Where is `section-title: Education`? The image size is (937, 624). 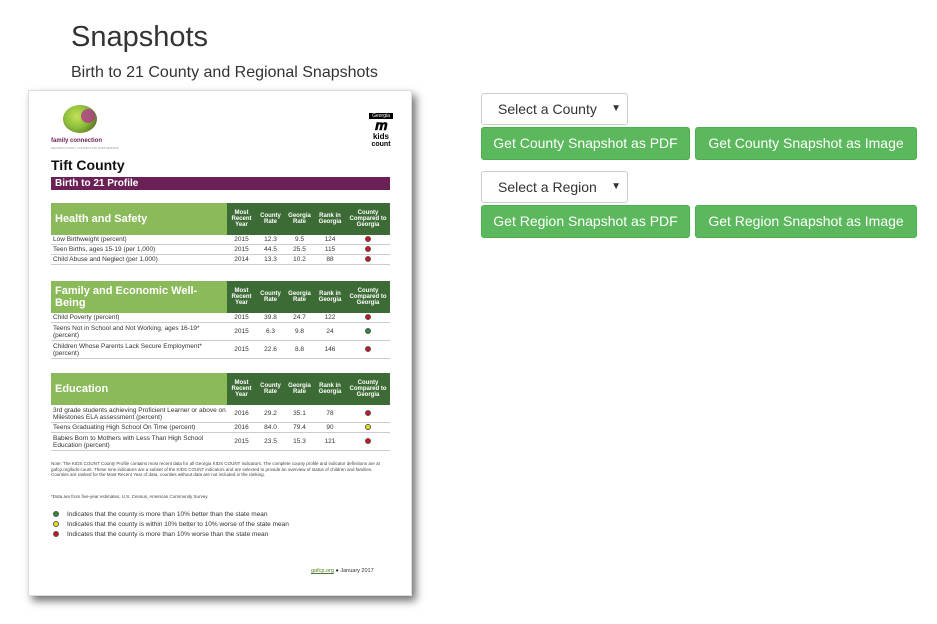 section-title: Education is located at coordinates (139, 389).